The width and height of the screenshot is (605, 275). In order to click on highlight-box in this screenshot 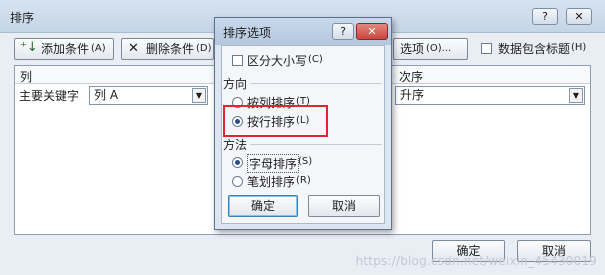, I will do `click(275, 121)`.